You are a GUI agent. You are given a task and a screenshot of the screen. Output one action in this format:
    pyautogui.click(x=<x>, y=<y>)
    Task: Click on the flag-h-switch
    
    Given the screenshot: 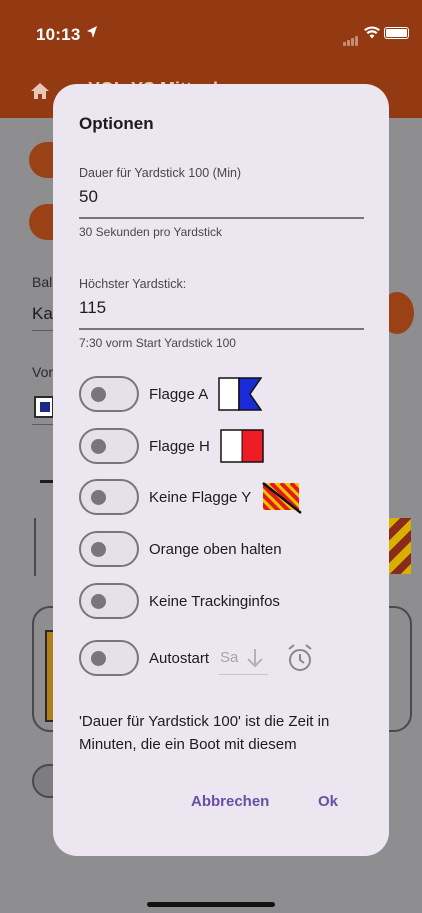 What is the action you would take?
    pyautogui.click(x=109, y=446)
    